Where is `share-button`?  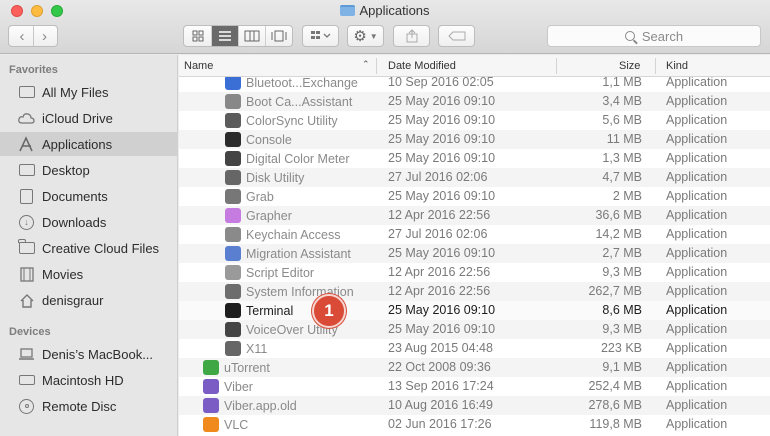
share-button is located at coordinates (411, 36).